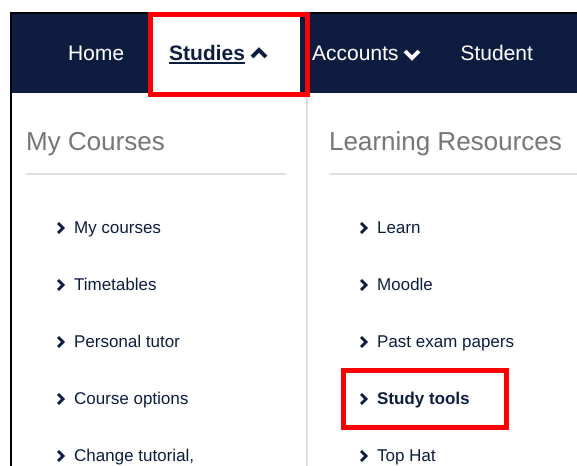 The width and height of the screenshot is (577, 466). I want to click on menu-link: Study tools, so click(414, 399).